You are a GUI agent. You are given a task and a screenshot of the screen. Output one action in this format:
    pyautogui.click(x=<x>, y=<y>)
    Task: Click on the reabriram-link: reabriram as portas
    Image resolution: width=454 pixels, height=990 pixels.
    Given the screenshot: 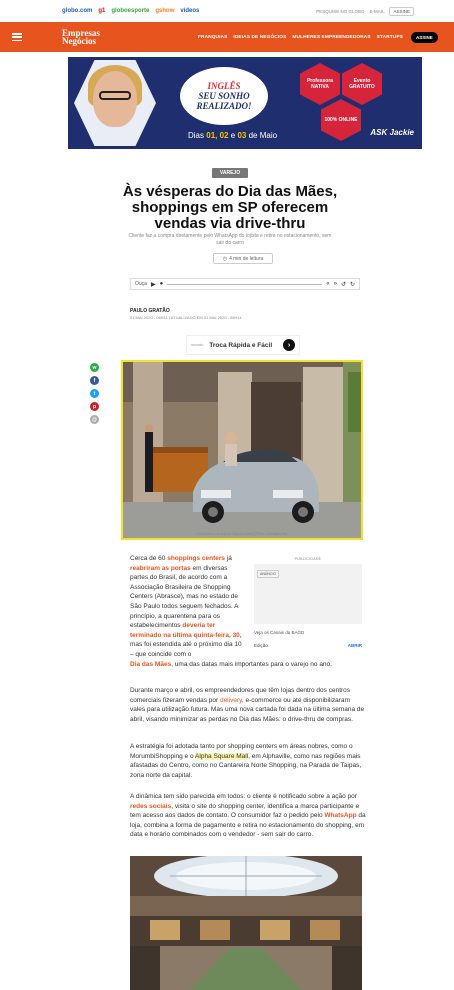 What is the action you would take?
    pyautogui.click(x=160, y=568)
    